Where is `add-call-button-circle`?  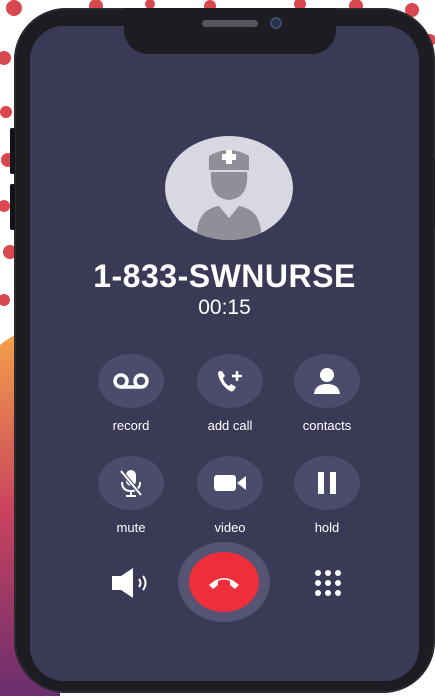
add-call-button-circle is located at coordinates (230, 381).